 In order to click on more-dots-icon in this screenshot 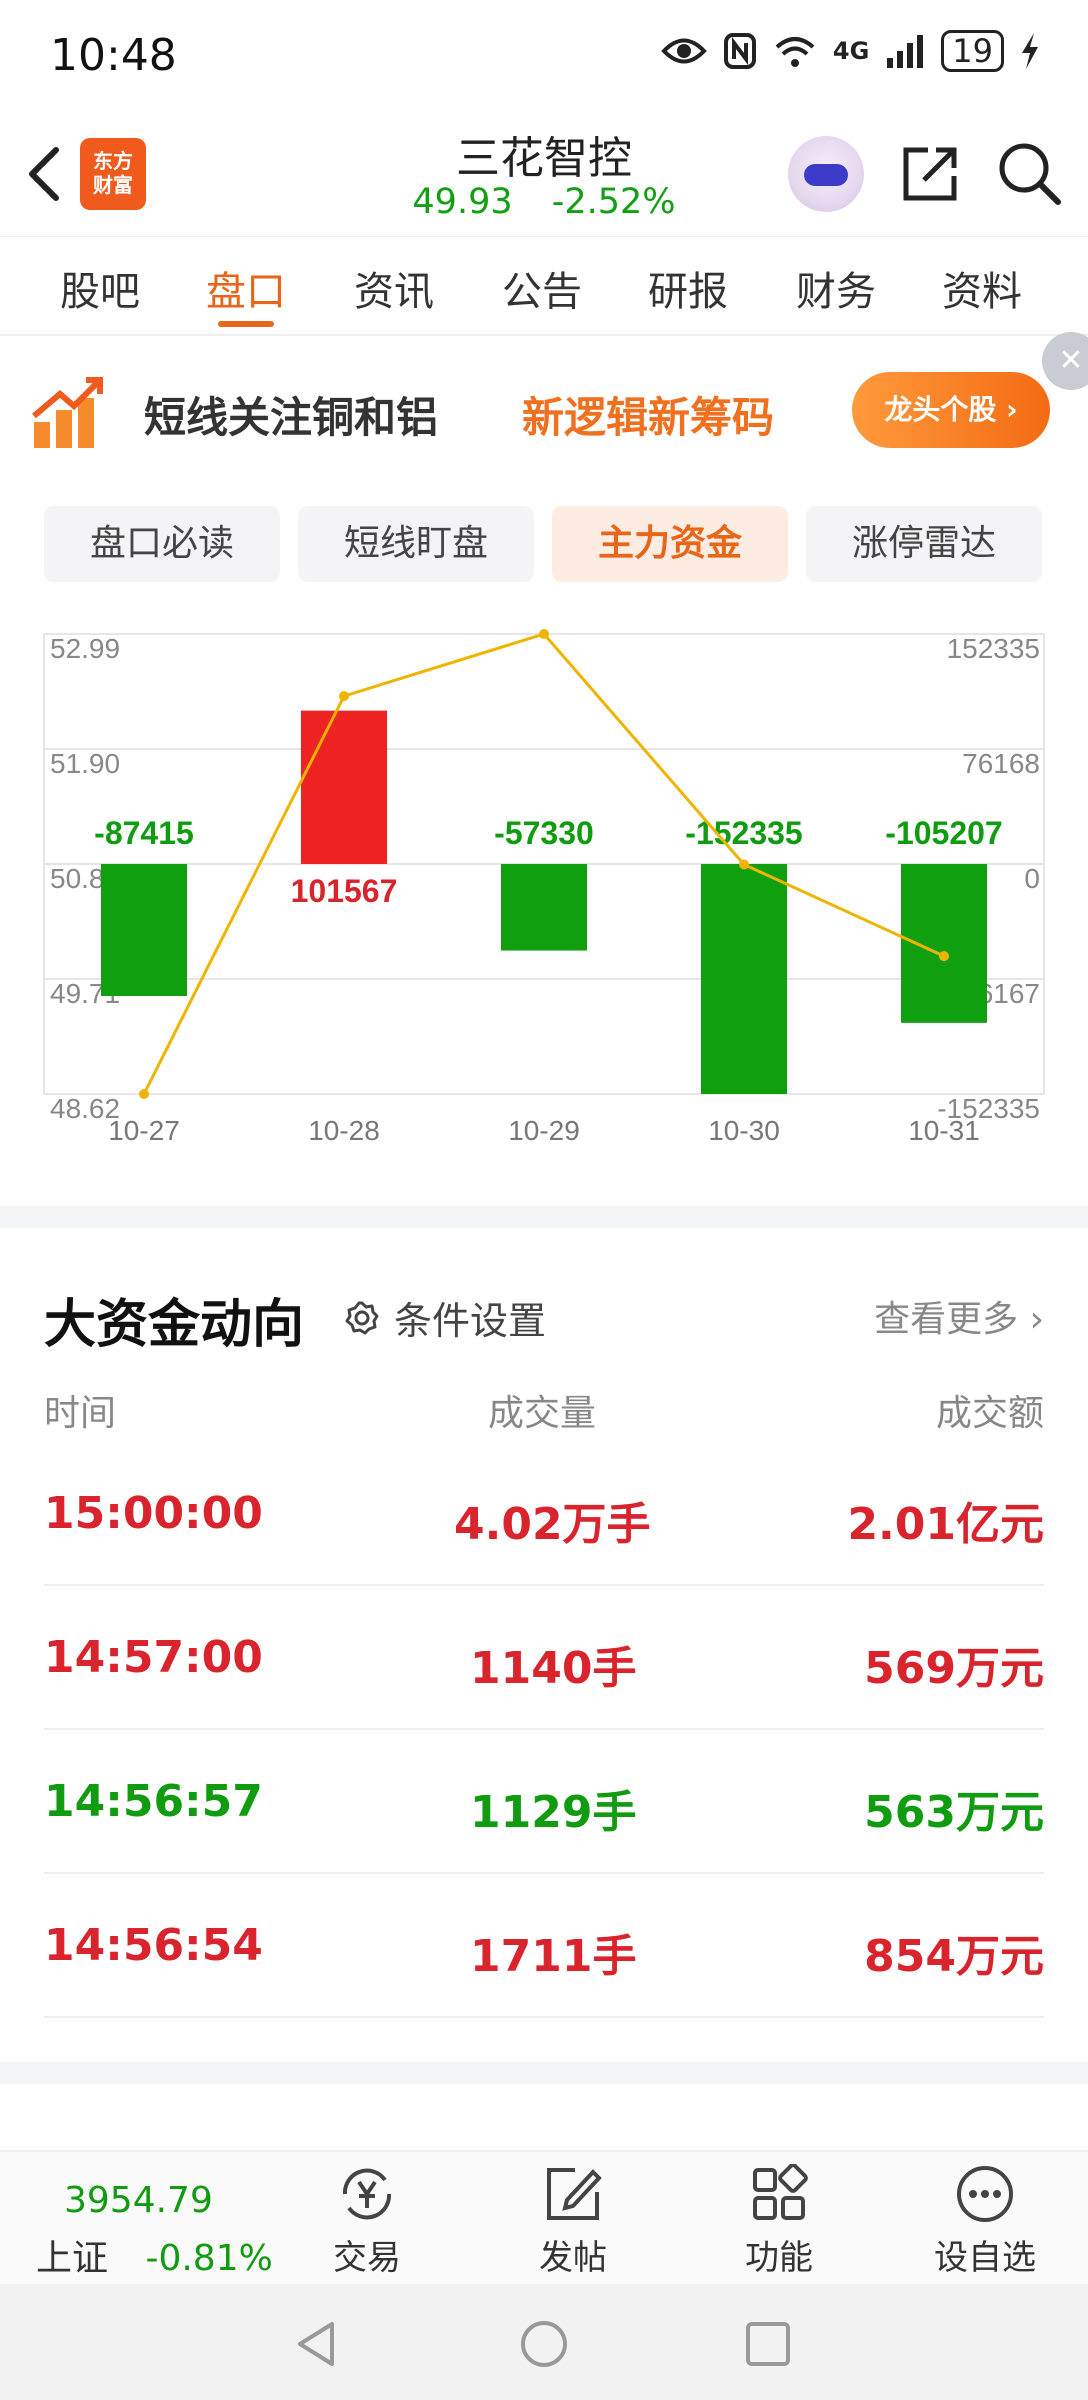, I will do `click(985, 2194)`.